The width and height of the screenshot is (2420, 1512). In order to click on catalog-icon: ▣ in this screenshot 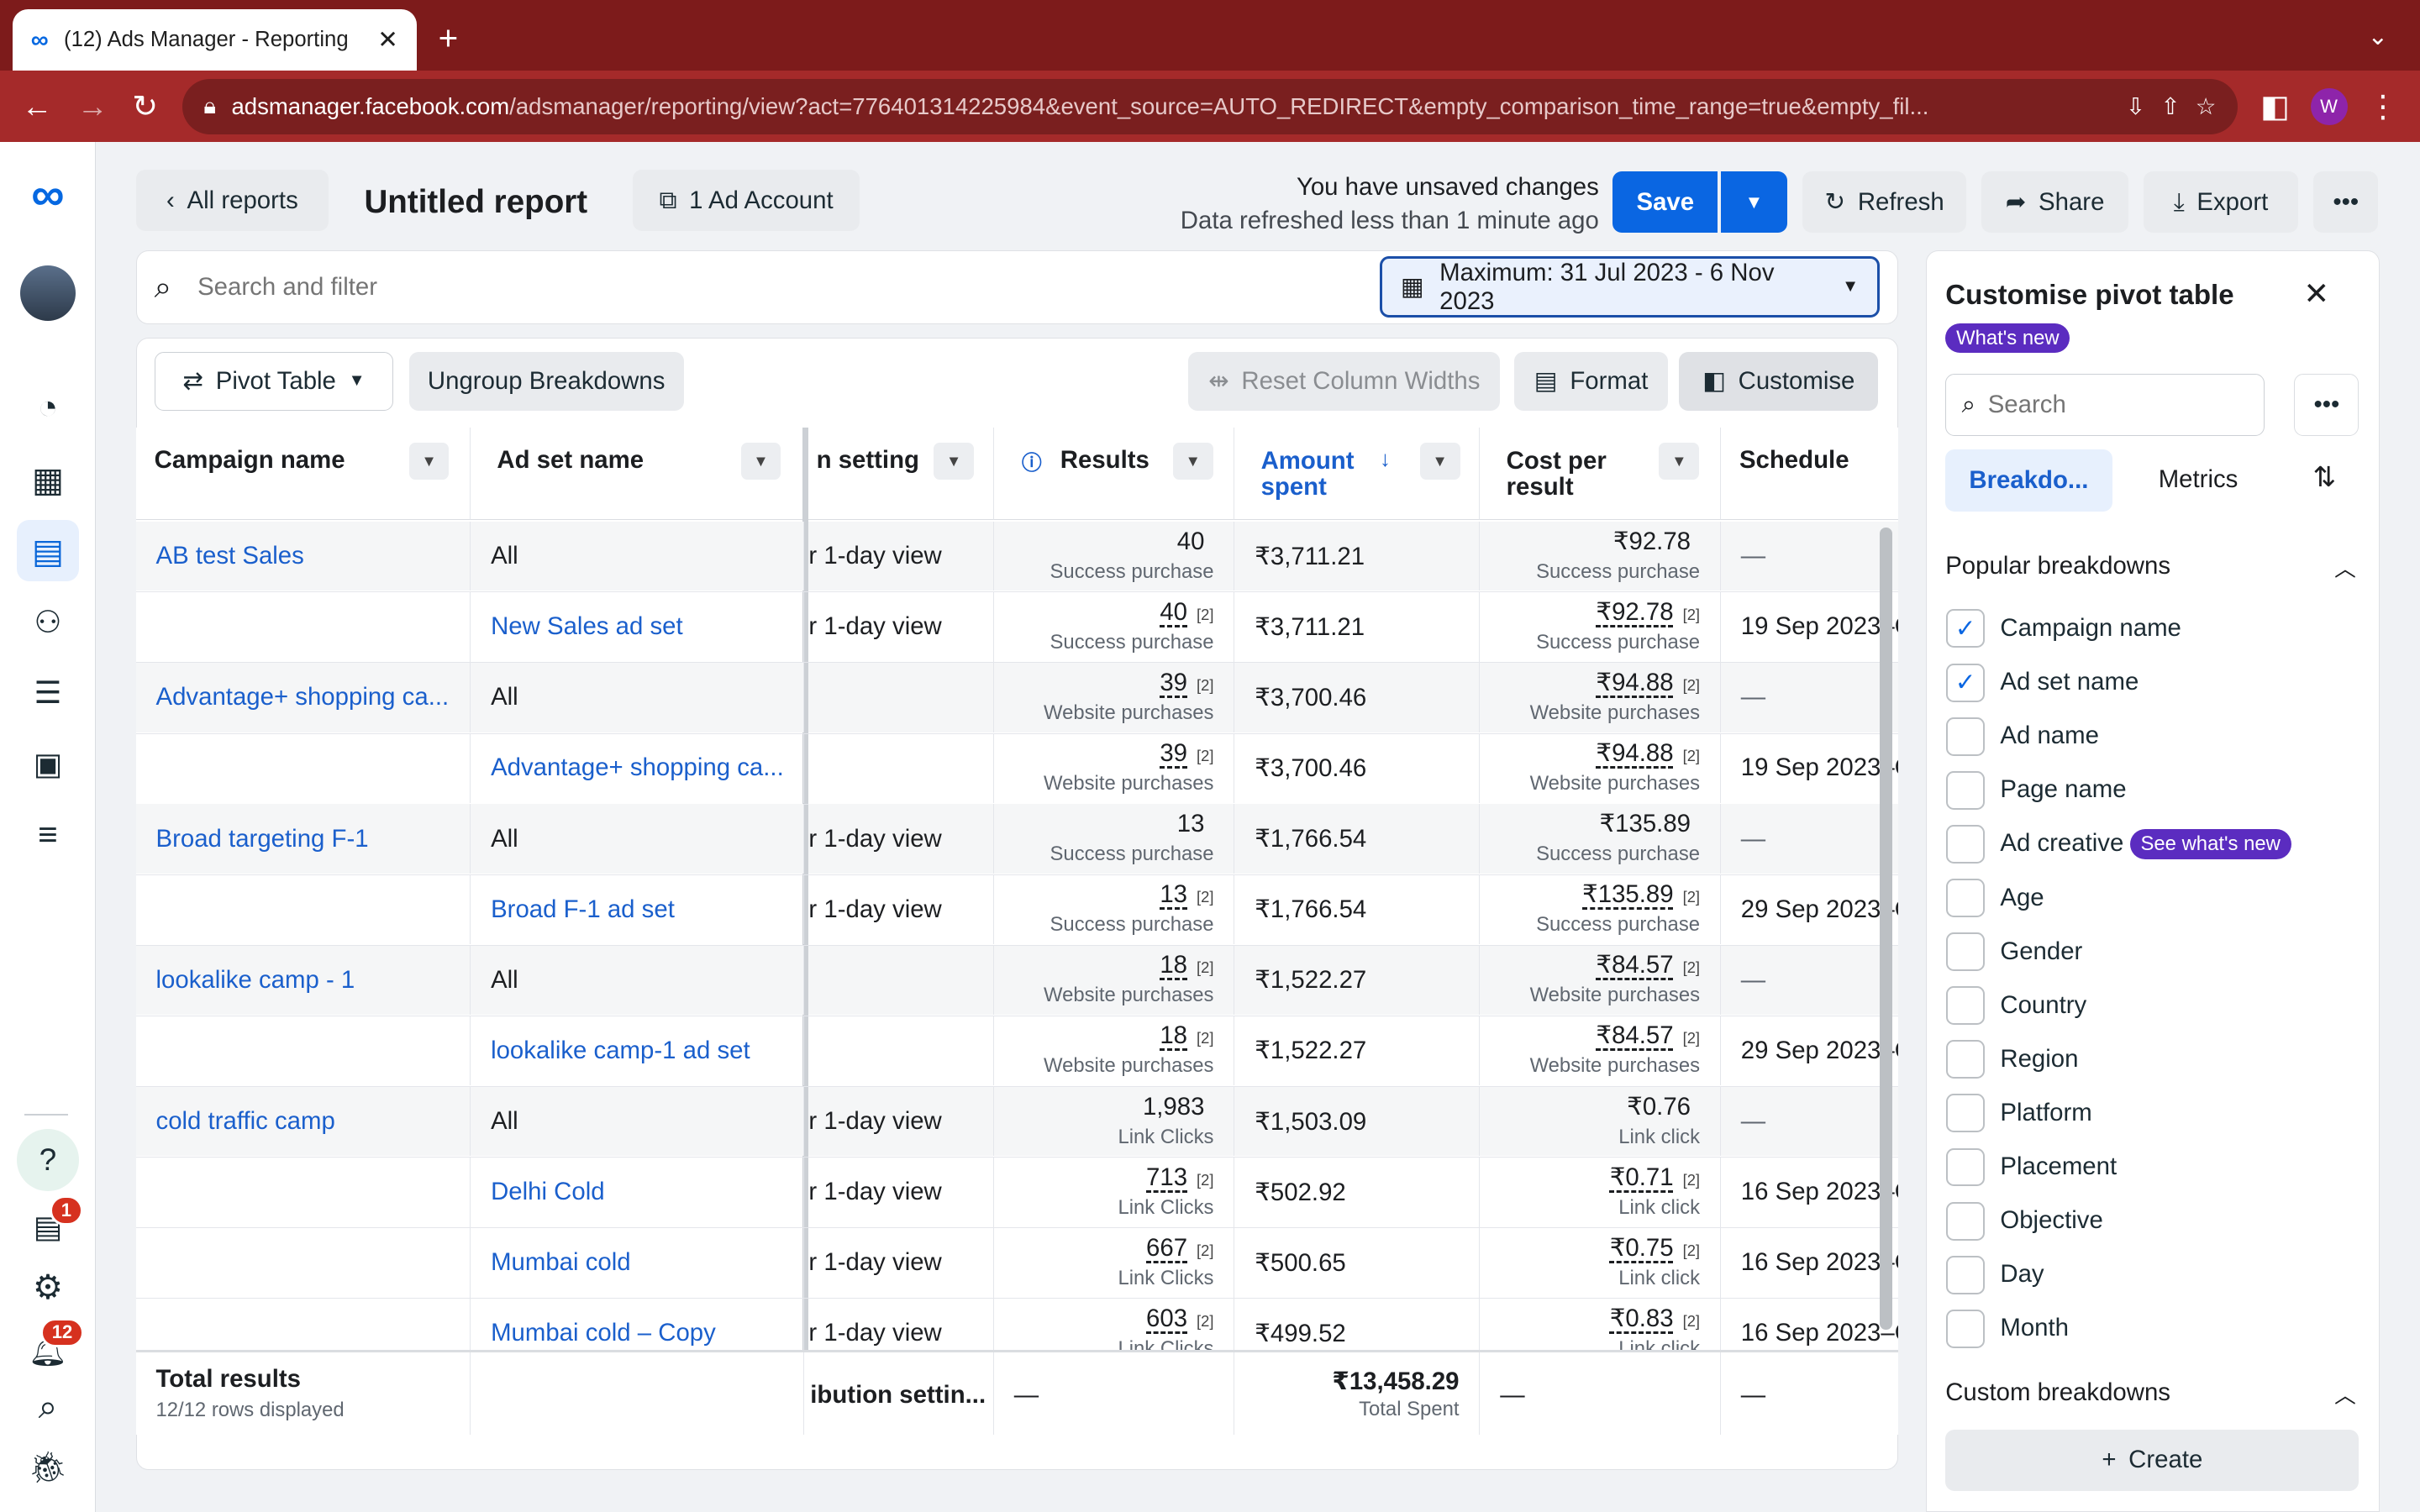, I will do `click(47, 763)`.